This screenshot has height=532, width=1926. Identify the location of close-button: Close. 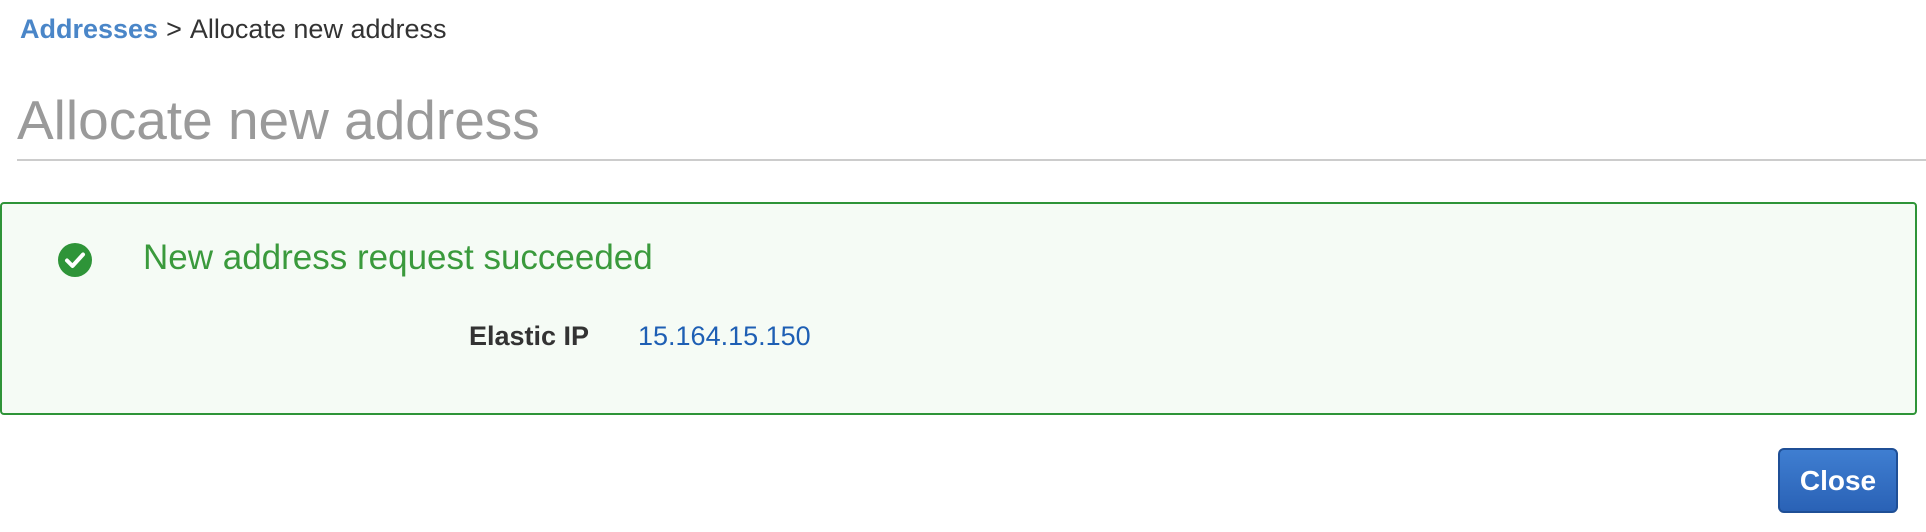
(1838, 480).